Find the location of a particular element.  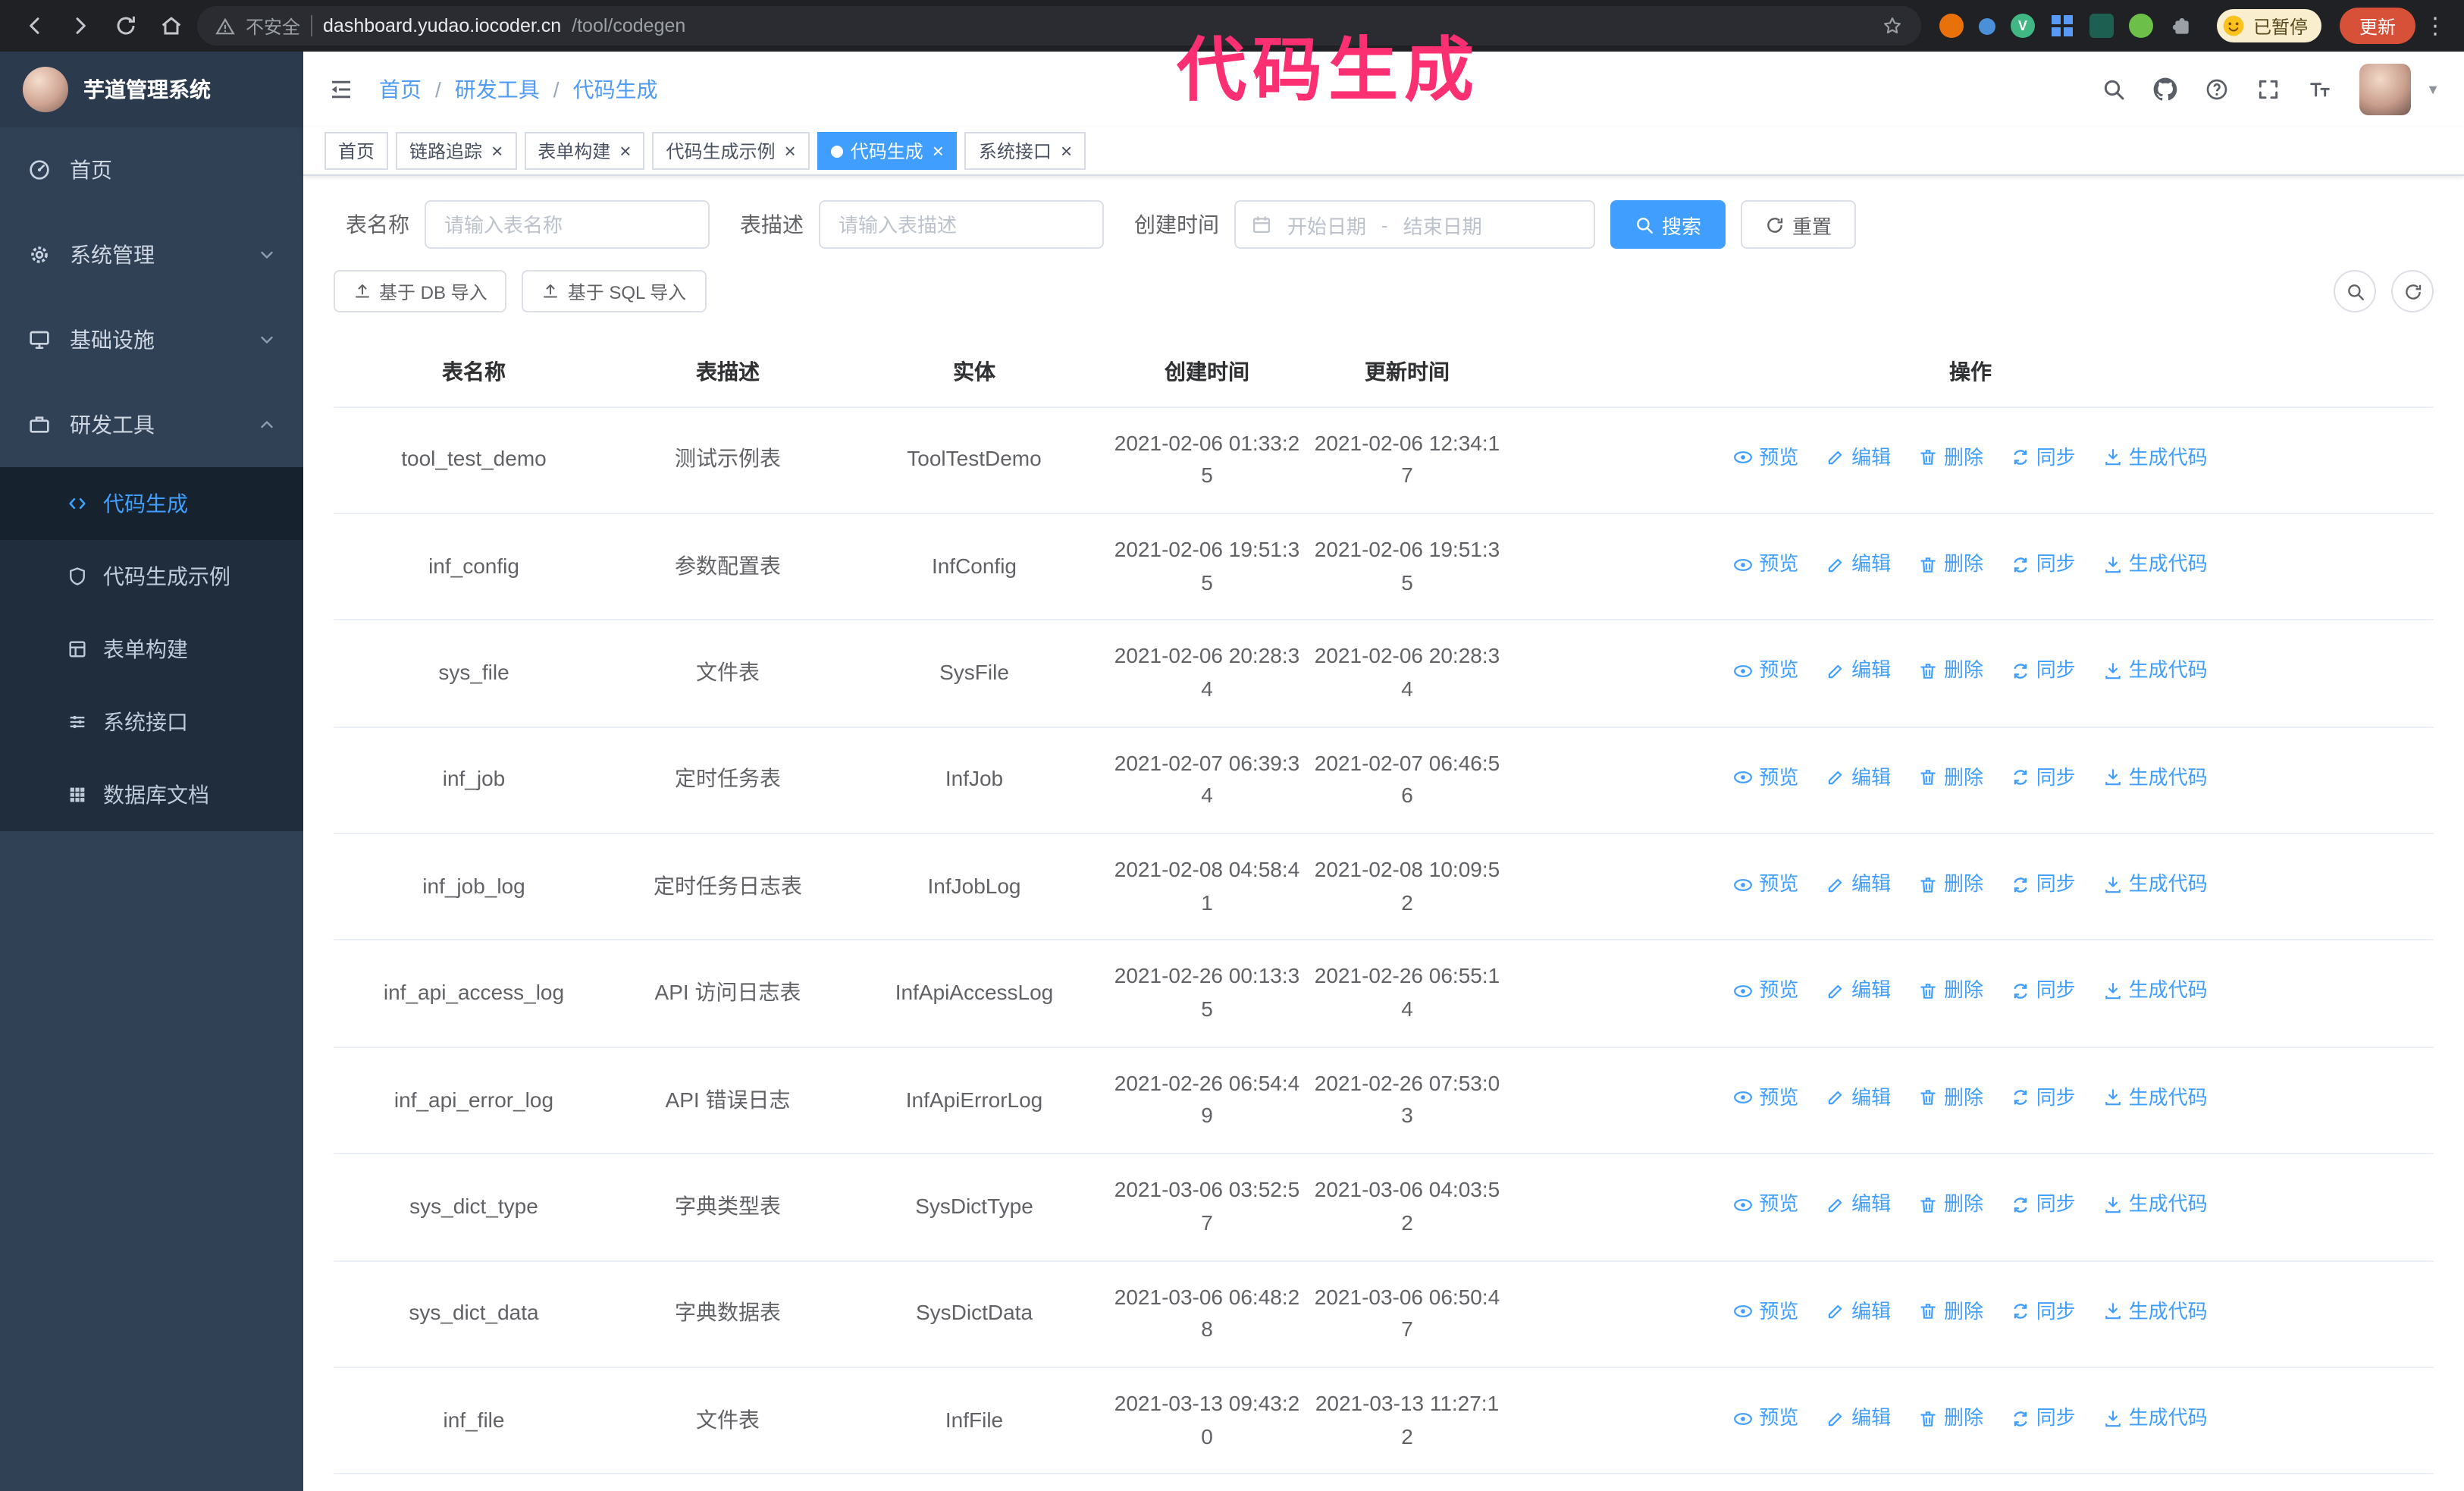

browser-back-icon is located at coordinates (35, 26).